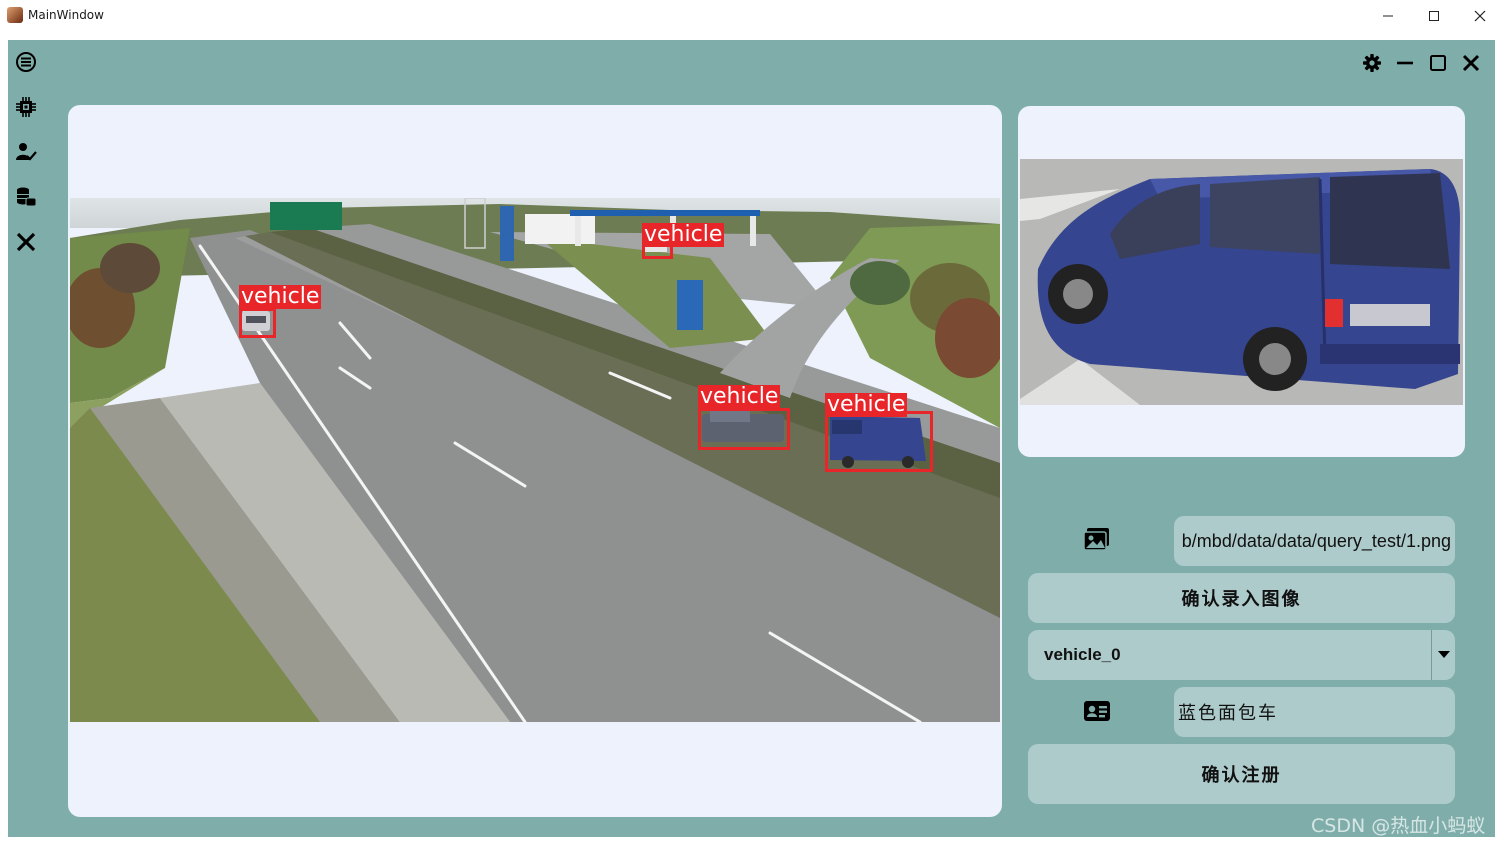 This screenshot has height=843, width=1499. I want to click on image-path-field: b/mbd/data/data/query_test/1.png, so click(1314, 541).